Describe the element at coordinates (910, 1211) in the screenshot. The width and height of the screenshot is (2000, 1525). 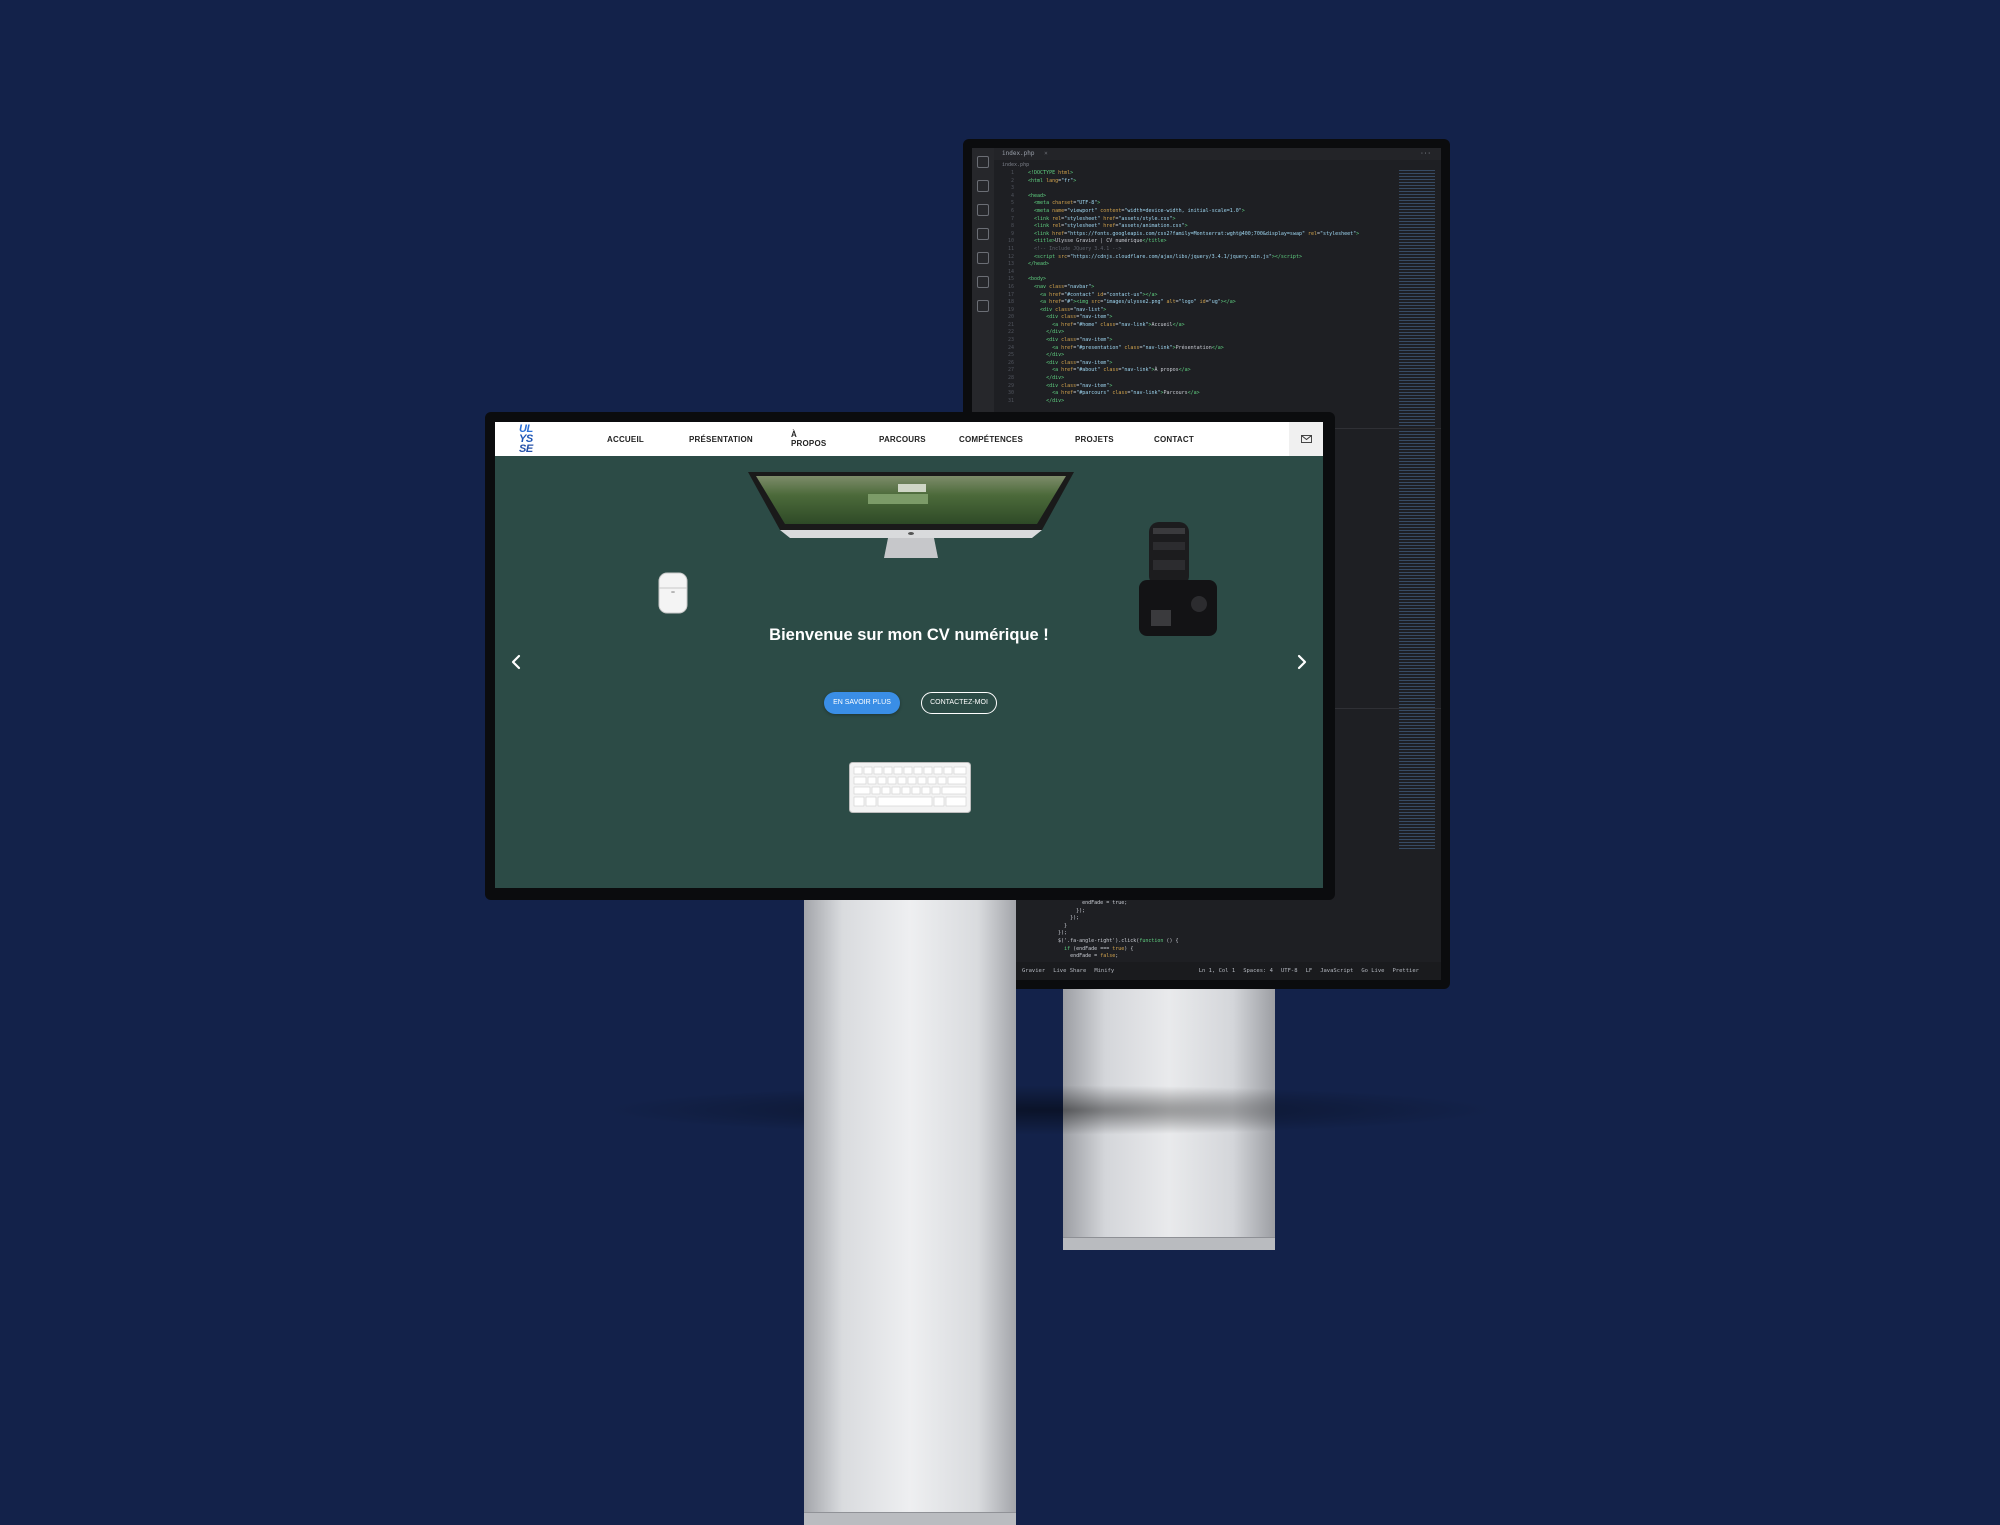
I see `front-monitor-stand` at that location.